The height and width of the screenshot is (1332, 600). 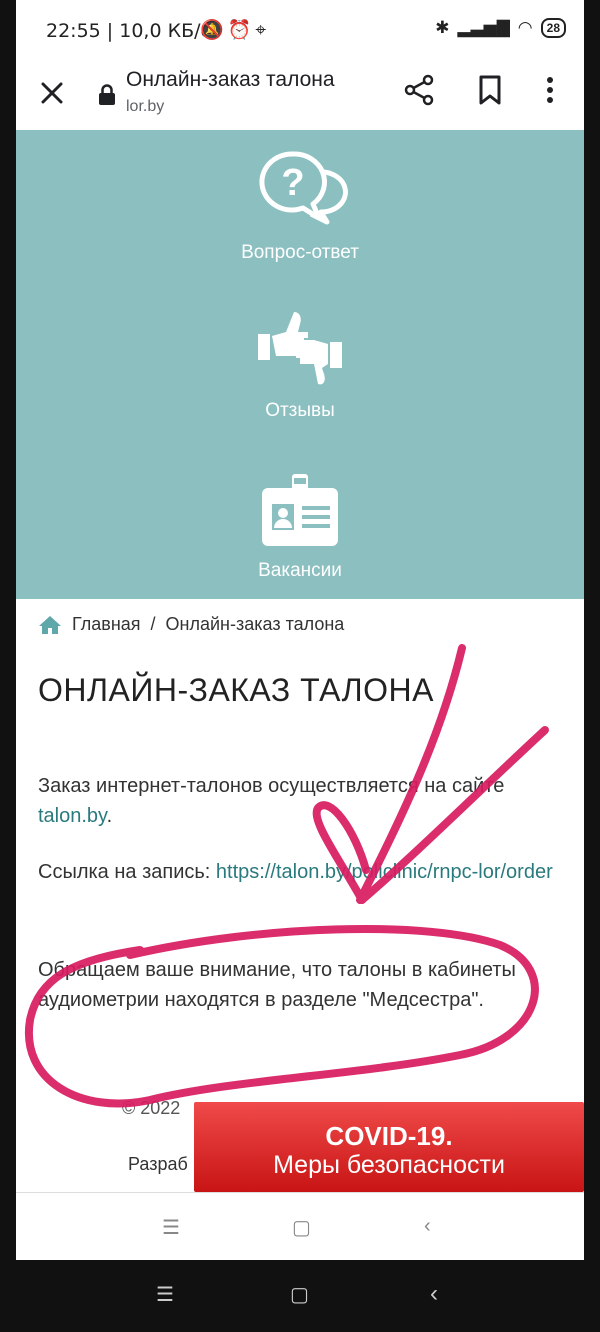 I want to click on menu-item-faq: ? Вопрос-ответ, so click(x=300, y=207).